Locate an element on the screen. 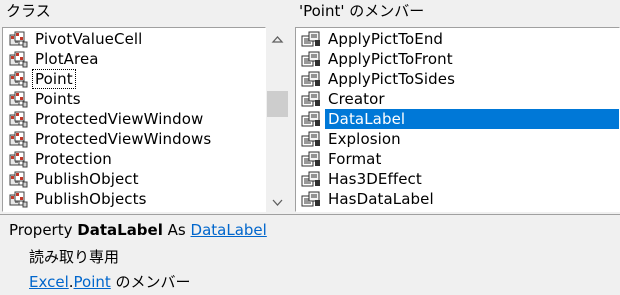  members-list-header: 'Point' のメンバー is located at coordinates (456, 11).